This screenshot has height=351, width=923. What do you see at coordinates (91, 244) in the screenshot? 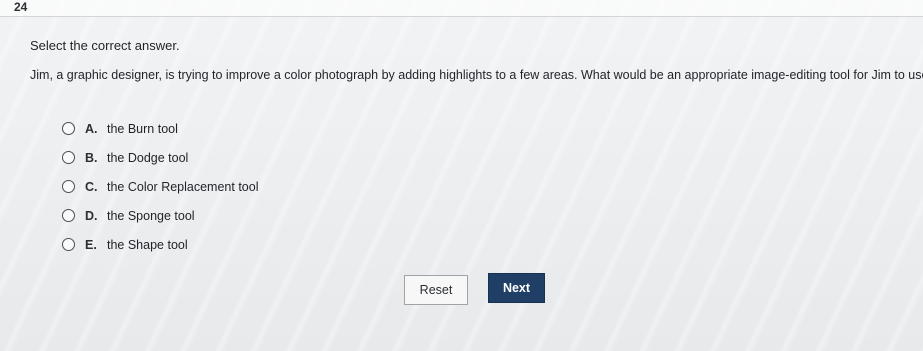
I see `option-letter: E.` at bounding box center [91, 244].